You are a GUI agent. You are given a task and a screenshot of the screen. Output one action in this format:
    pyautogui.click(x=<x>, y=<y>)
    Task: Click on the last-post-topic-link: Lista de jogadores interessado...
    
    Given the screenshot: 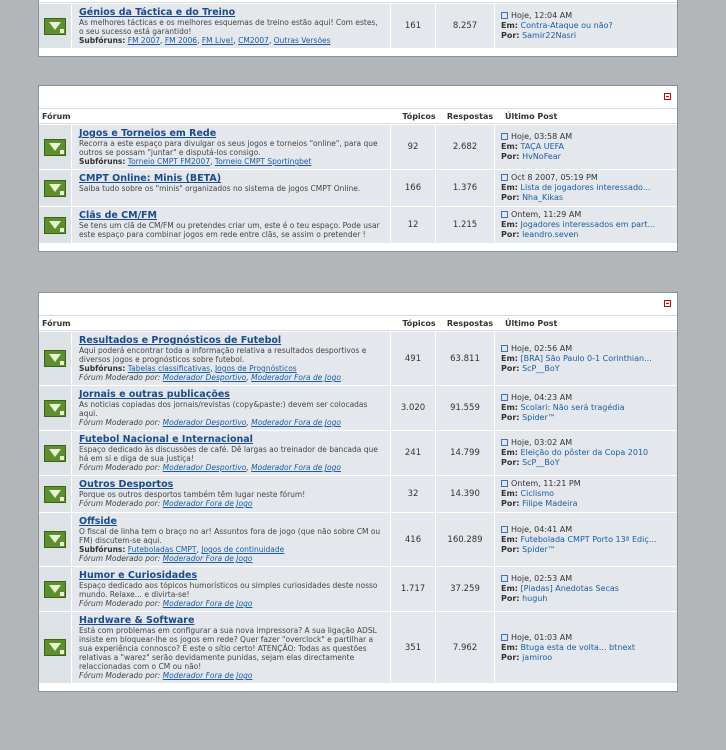 What is the action you would take?
    pyautogui.click(x=586, y=187)
    